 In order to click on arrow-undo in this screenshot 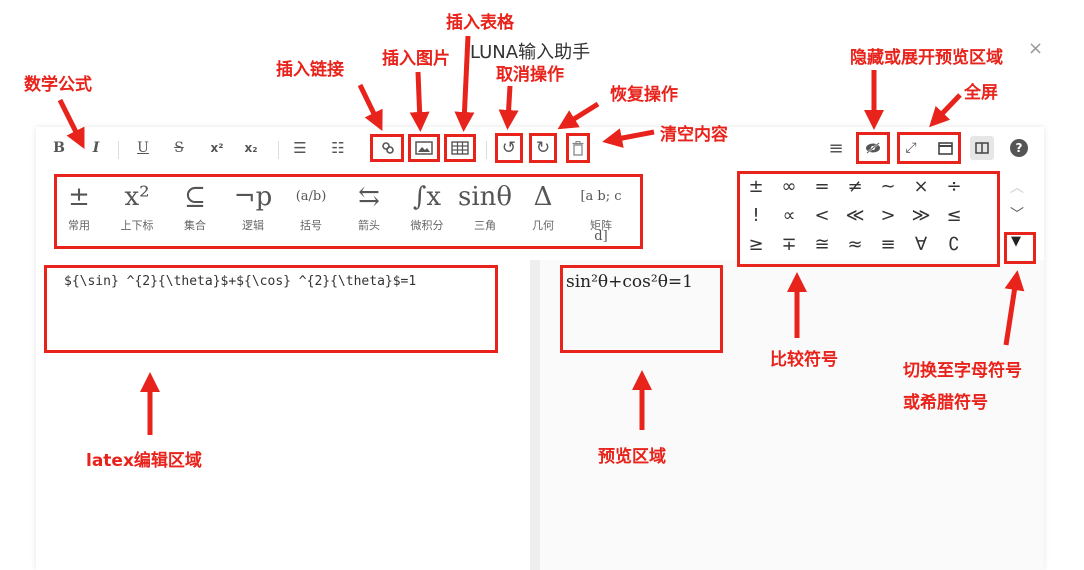, I will do `click(508, 107)`.